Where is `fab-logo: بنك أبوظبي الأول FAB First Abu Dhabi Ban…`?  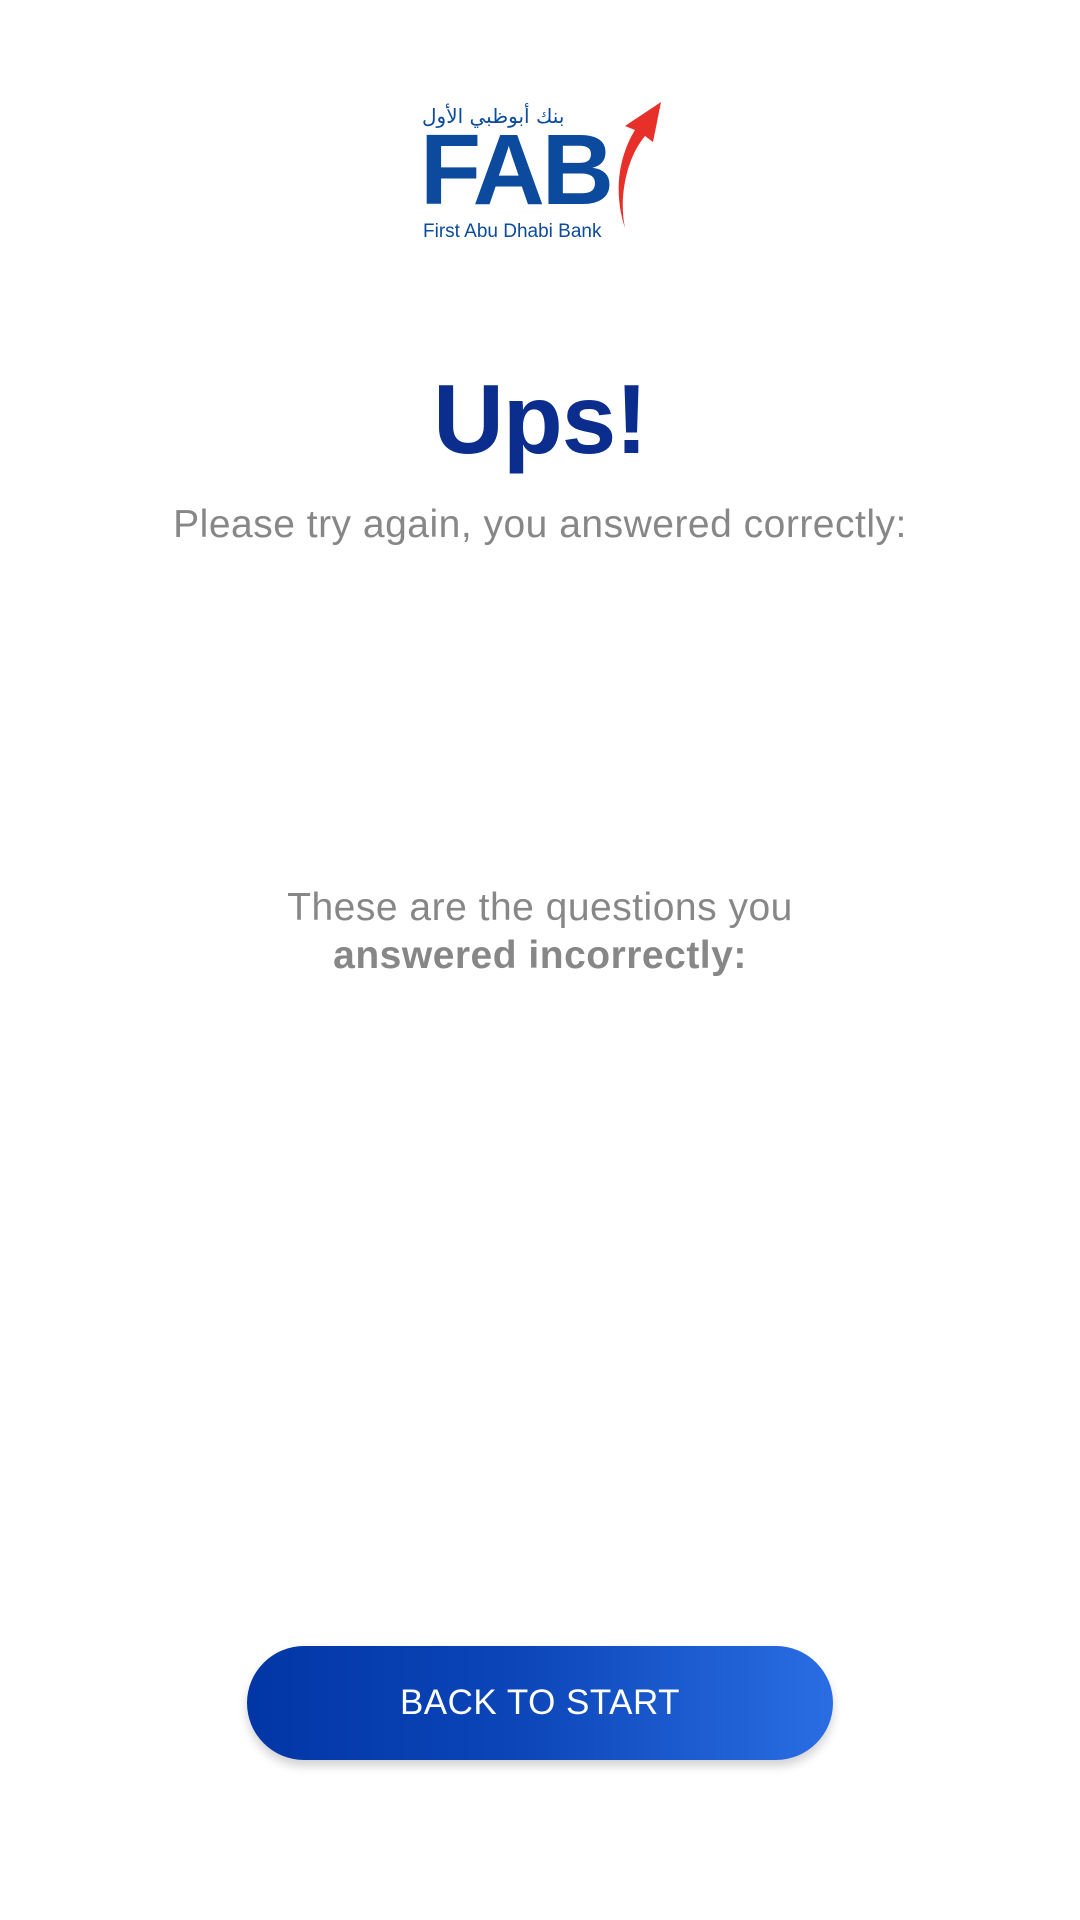
fab-logo: بنك أبوظبي الأول FAB First Abu Dhabi Ban… is located at coordinates (540, 175).